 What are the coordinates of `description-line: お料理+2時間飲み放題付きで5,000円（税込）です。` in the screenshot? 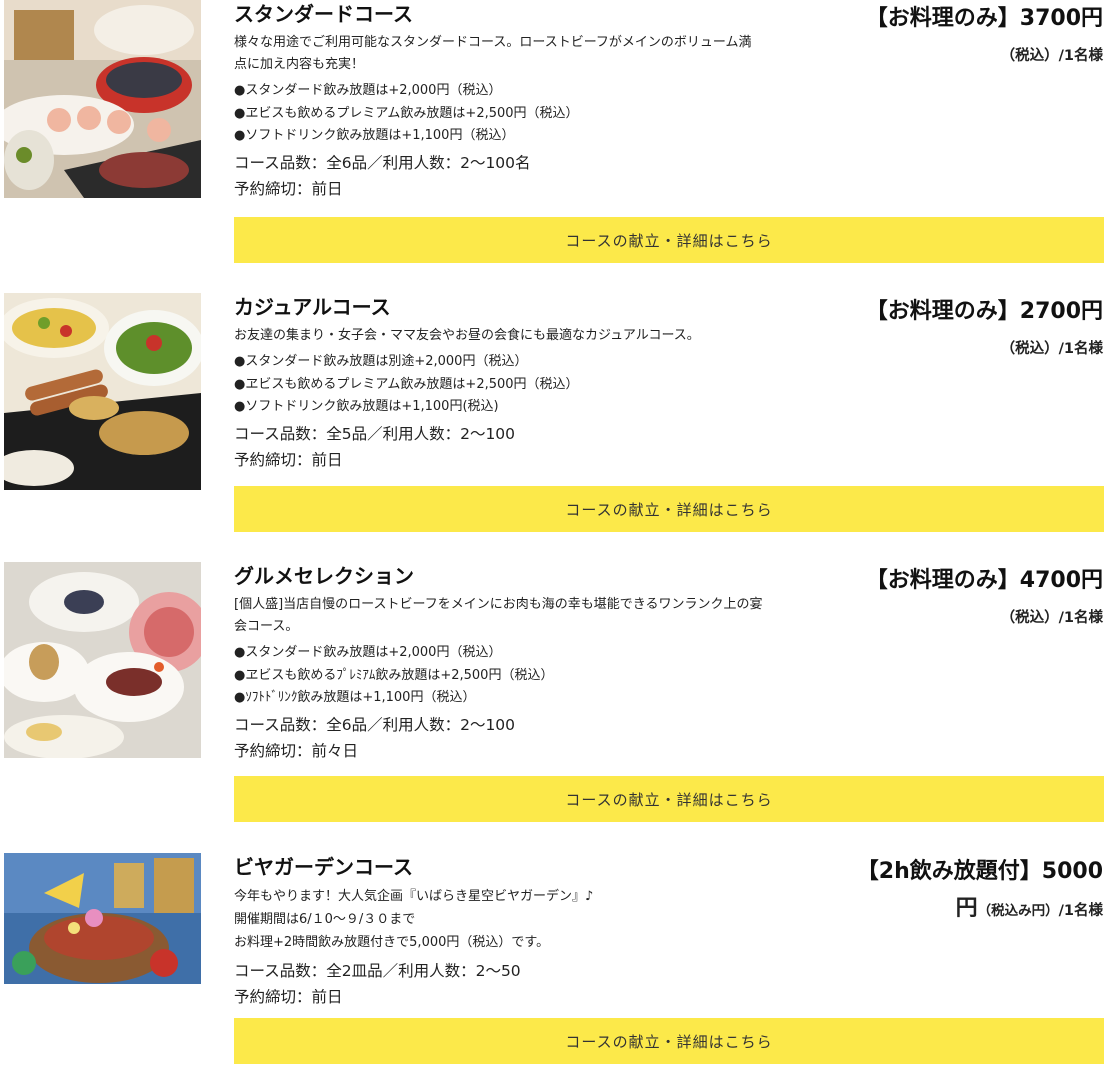 It's located at (392, 942).